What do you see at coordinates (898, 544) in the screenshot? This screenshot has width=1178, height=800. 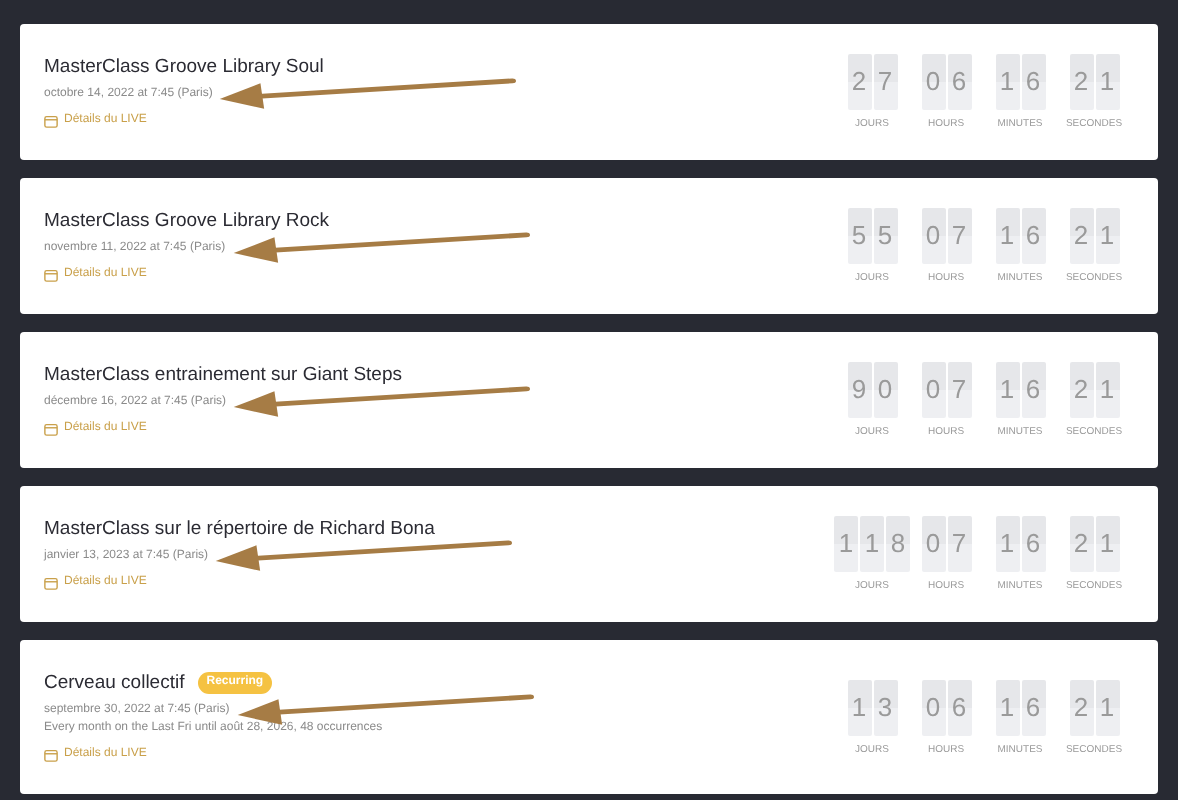 I see `digit-tile: 8` at bounding box center [898, 544].